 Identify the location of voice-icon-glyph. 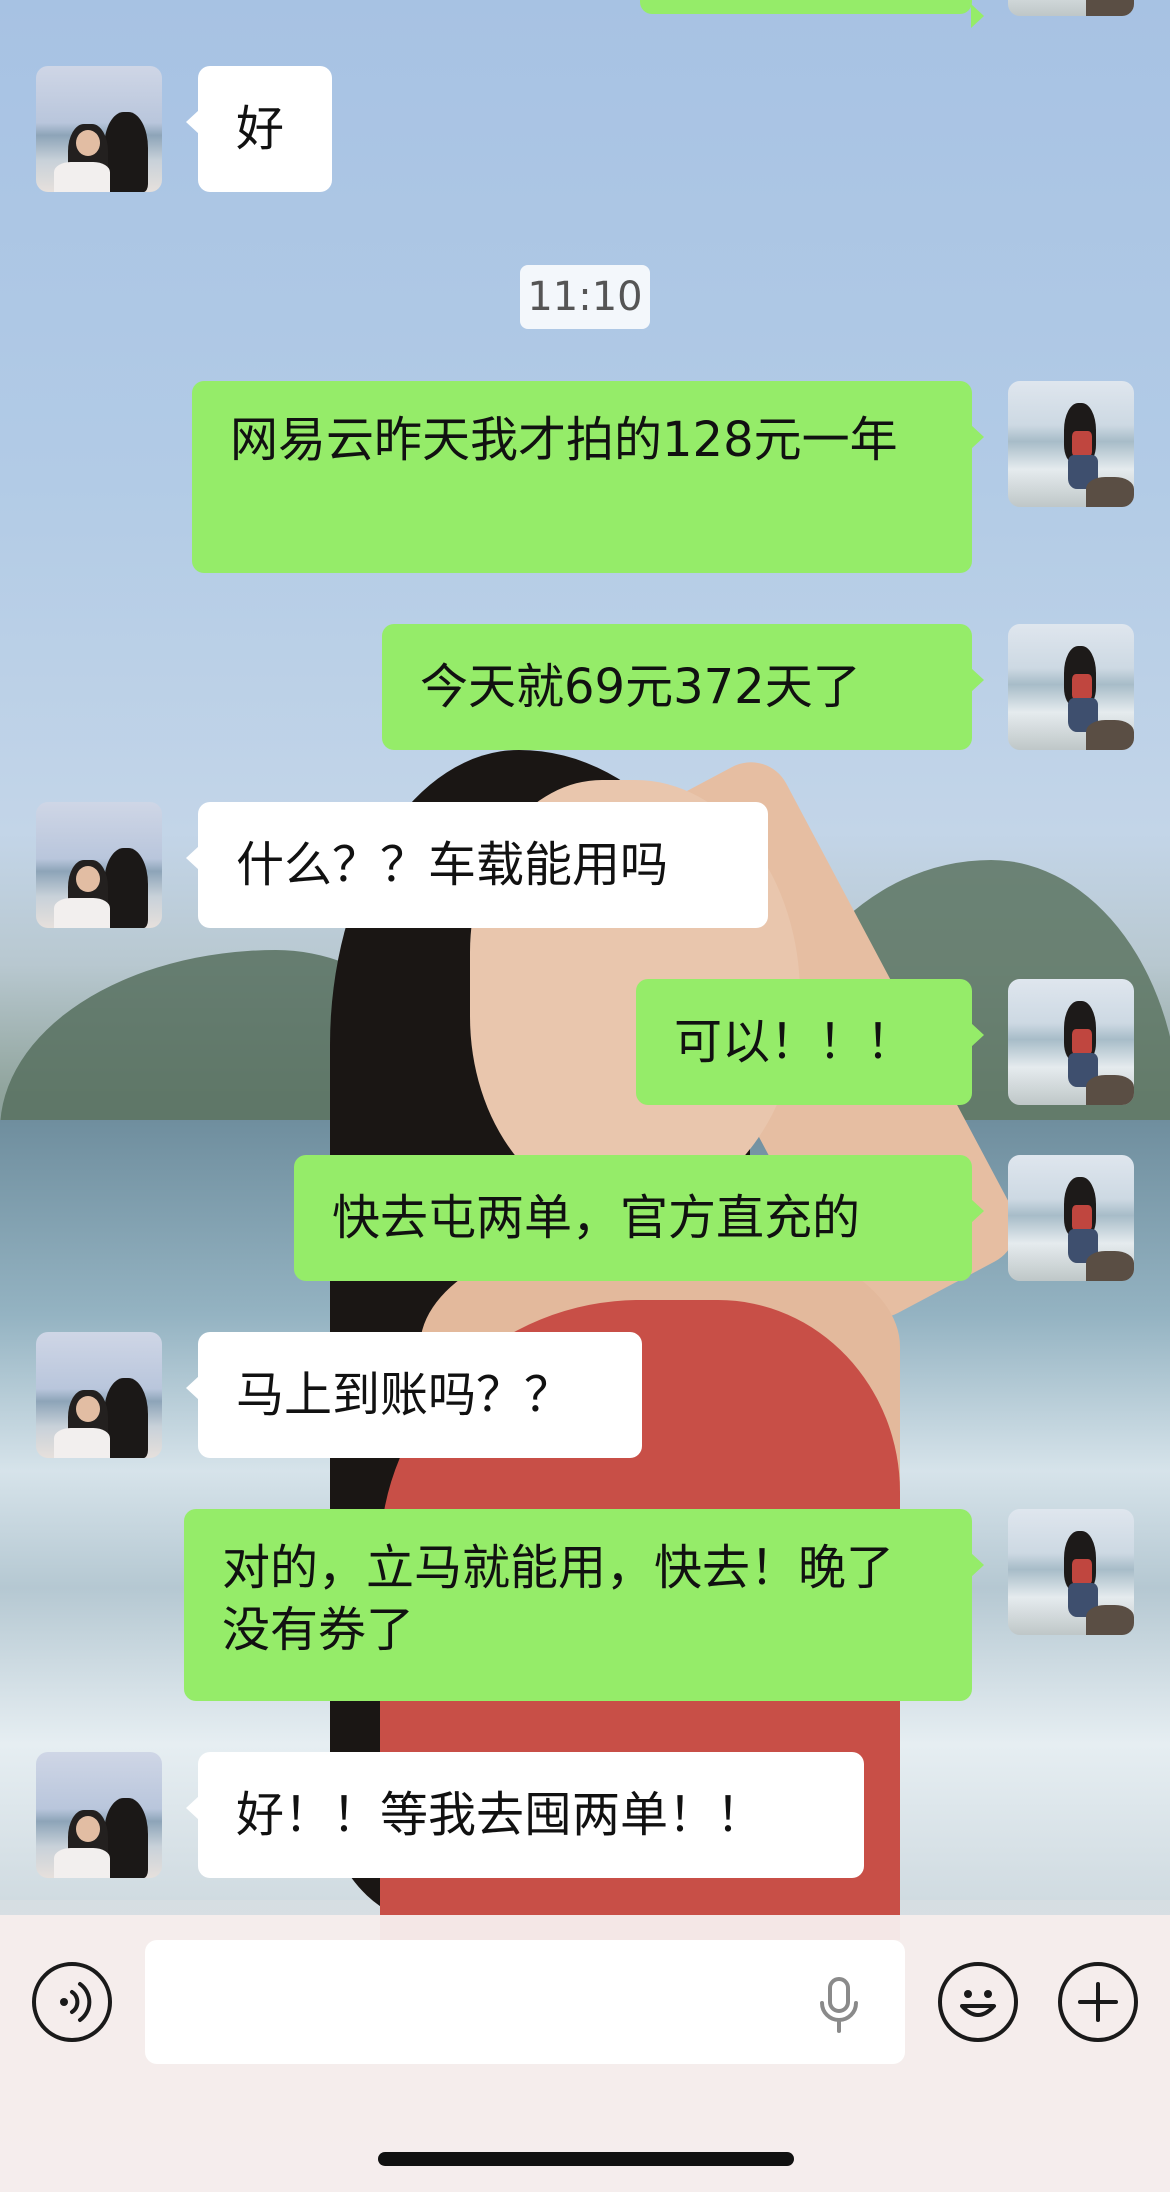
(76, 2002).